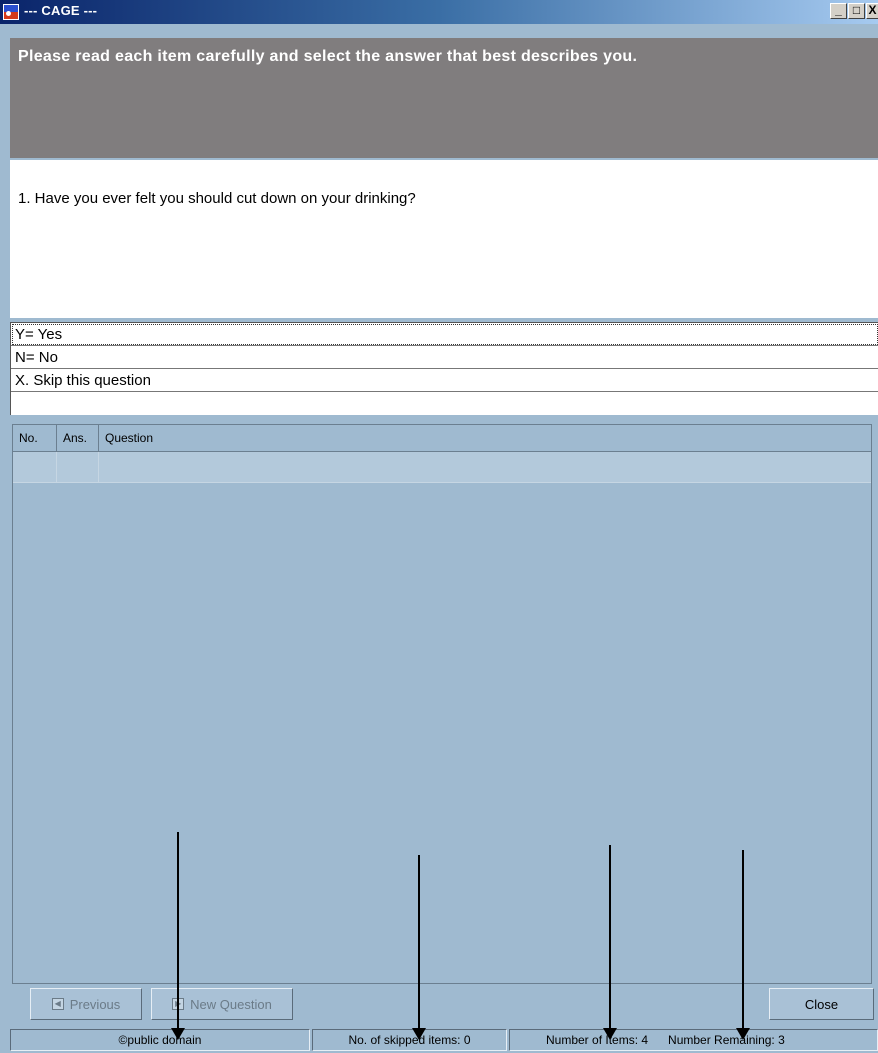 The height and width of the screenshot is (1053, 878). What do you see at coordinates (61, 10) in the screenshot?
I see `window-title: --- CAGE ---` at bounding box center [61, 10].